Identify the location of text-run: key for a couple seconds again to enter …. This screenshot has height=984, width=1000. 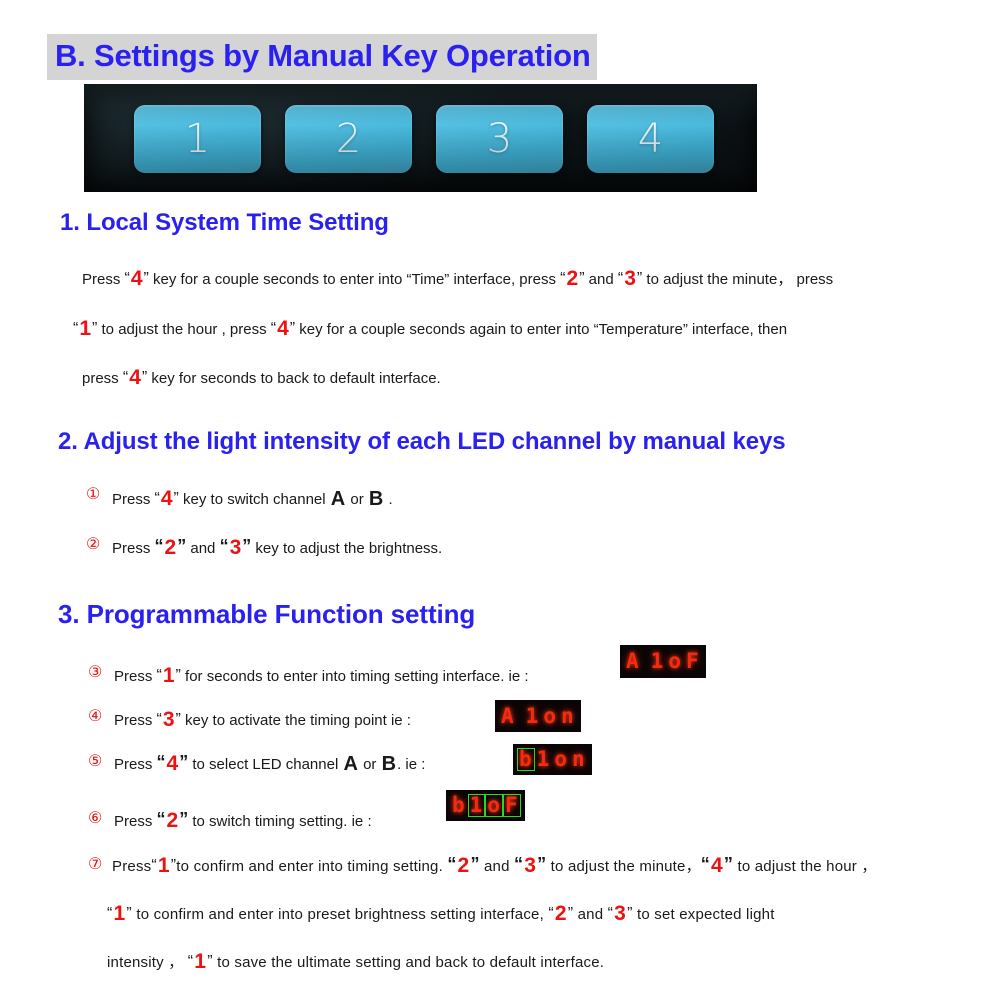
(541, 329).